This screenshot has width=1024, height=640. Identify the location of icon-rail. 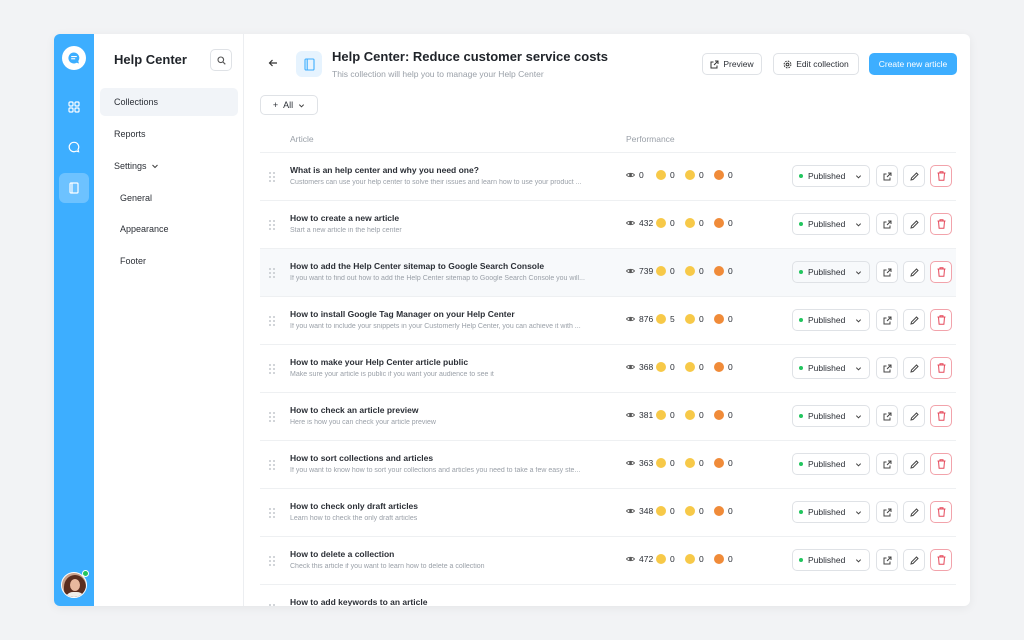
(74, 320).